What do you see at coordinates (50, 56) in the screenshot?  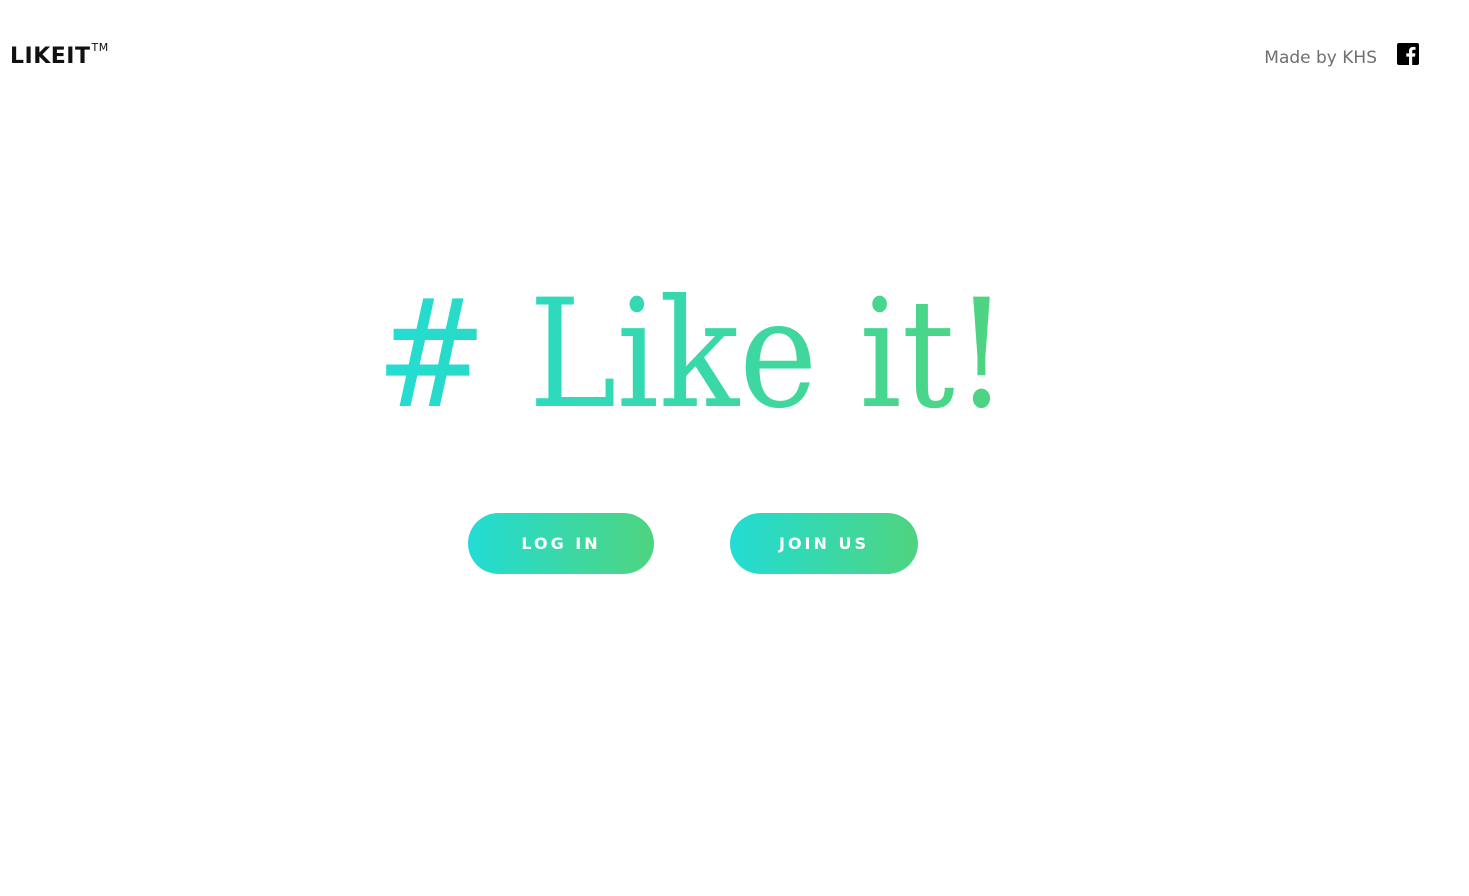 I see `brand-name: LIKEIT` at bounding box center [50, 56].